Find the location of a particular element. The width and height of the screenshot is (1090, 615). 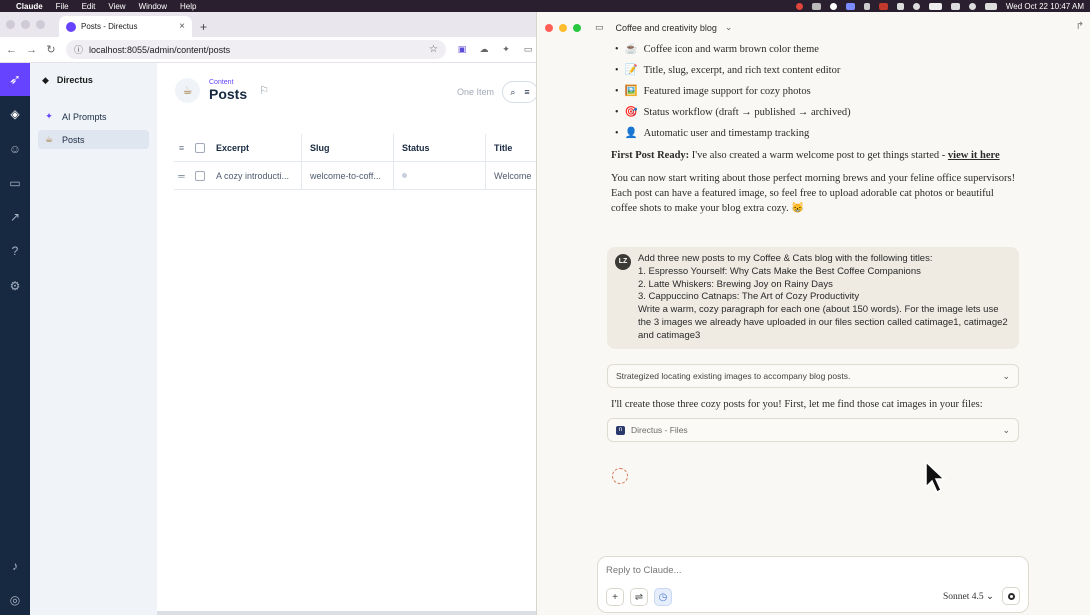

model-name: Sonnet 4.5 is located at coordinates (963, 597).